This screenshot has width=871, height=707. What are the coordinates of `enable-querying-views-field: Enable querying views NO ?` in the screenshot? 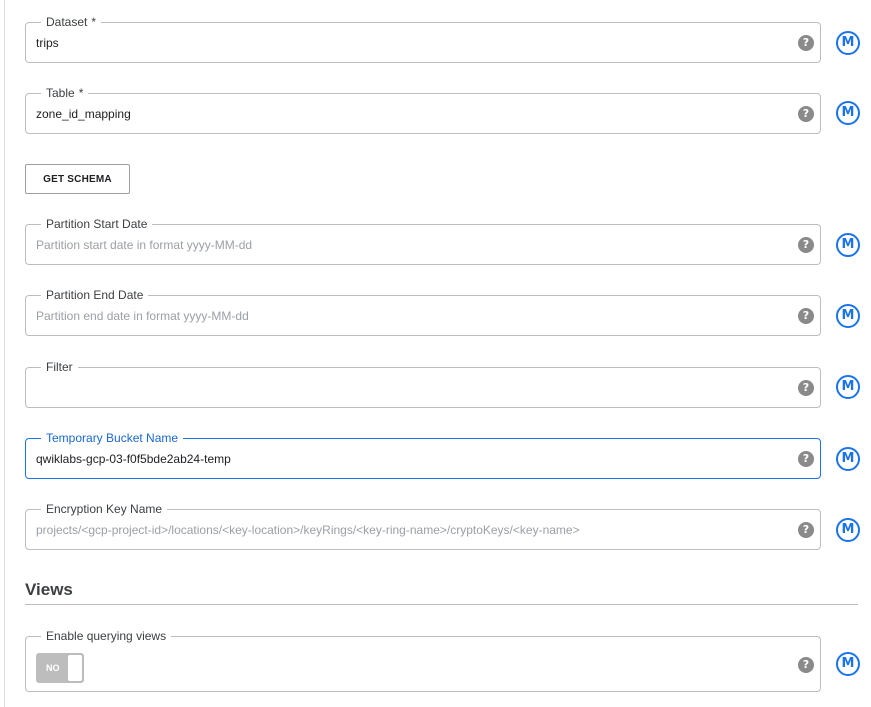 It's located at (423, 660).